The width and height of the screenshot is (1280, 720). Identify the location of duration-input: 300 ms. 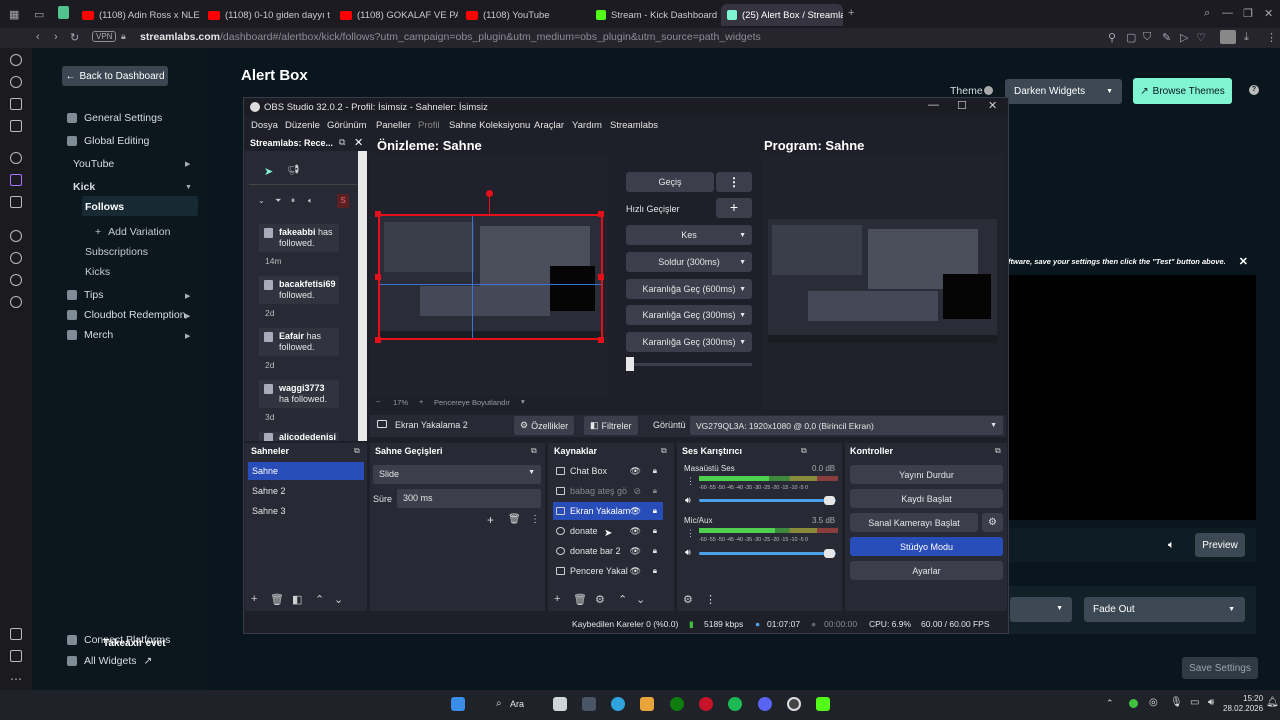
(469, 498).